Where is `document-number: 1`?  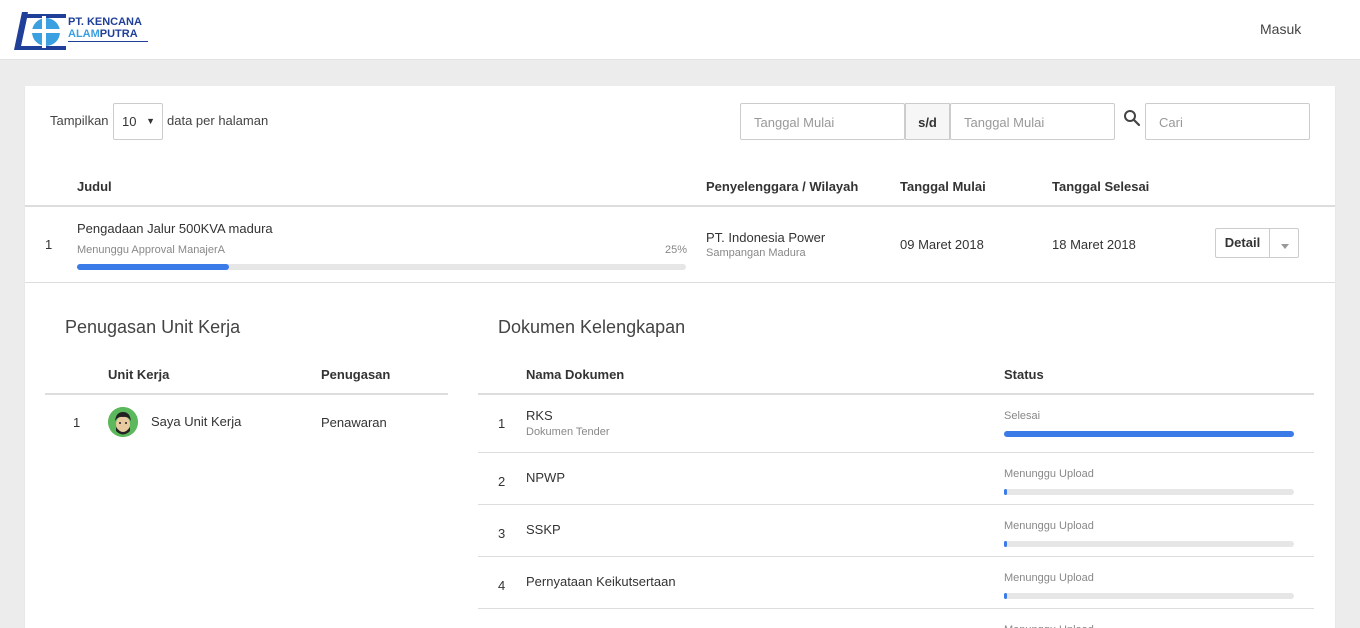 document-number: 1 is located at coordinates (502, 423).